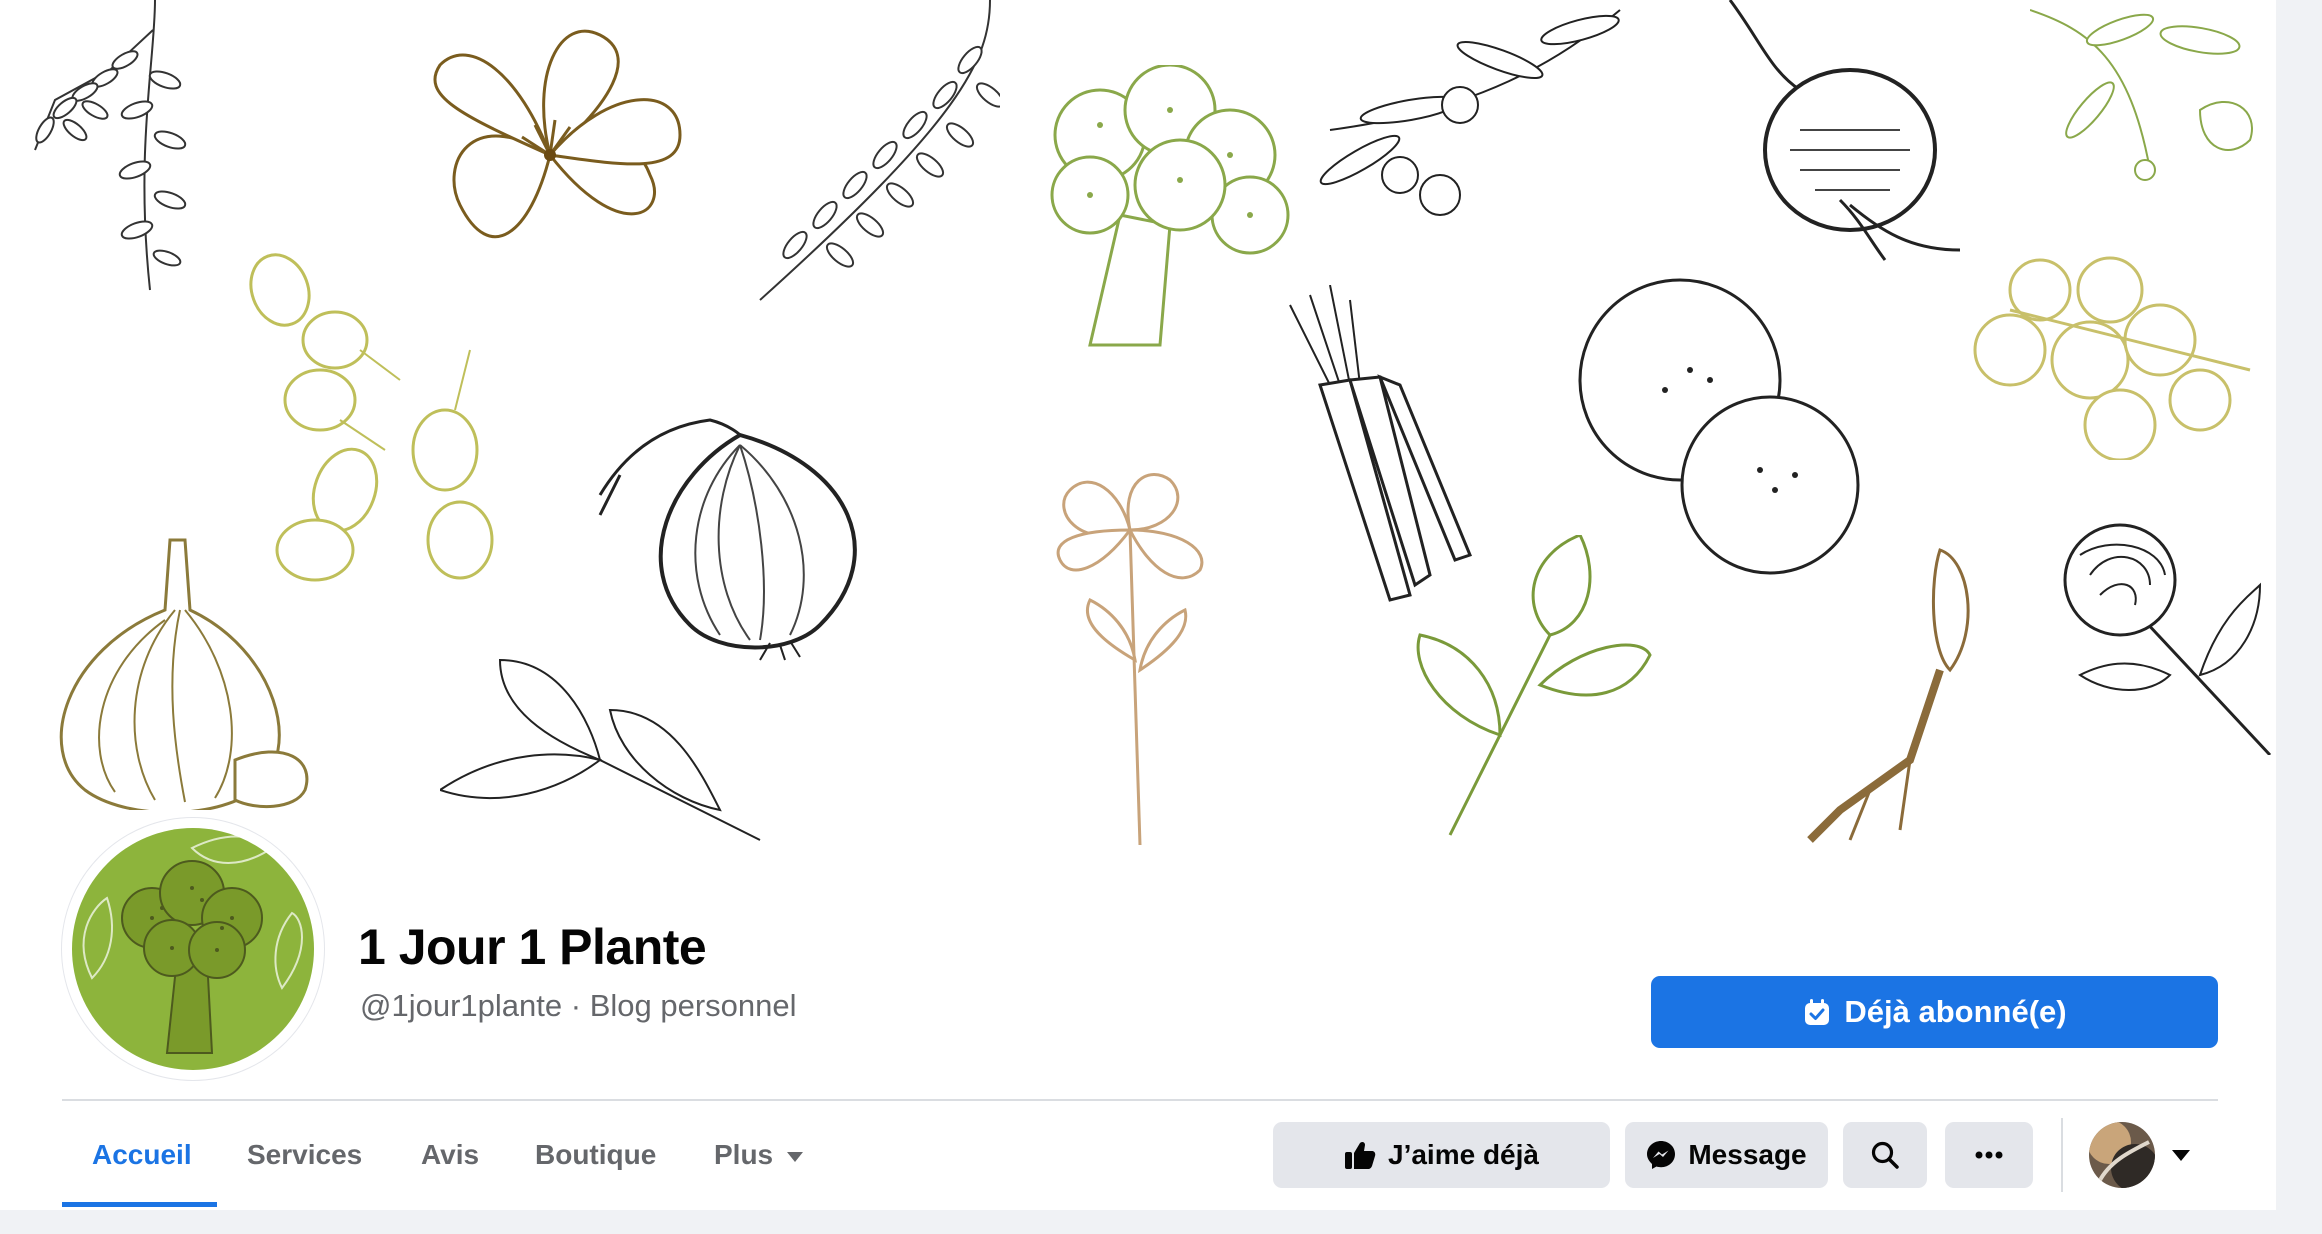 This screenshot has height=1234, width=2322. What do you see at coordinates (1161, 1222) in the screenshot?
I see `page-background-strip` at bounding box center [1161, 1222].